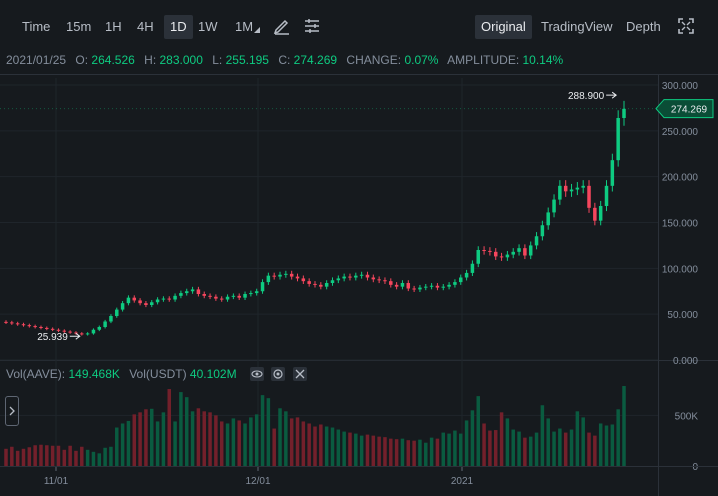 This screenshot has height=496, width=718. Describe the element at coordinates (586, 96) in the screenshot. I see `high-marker-label: 288.900` at that location.